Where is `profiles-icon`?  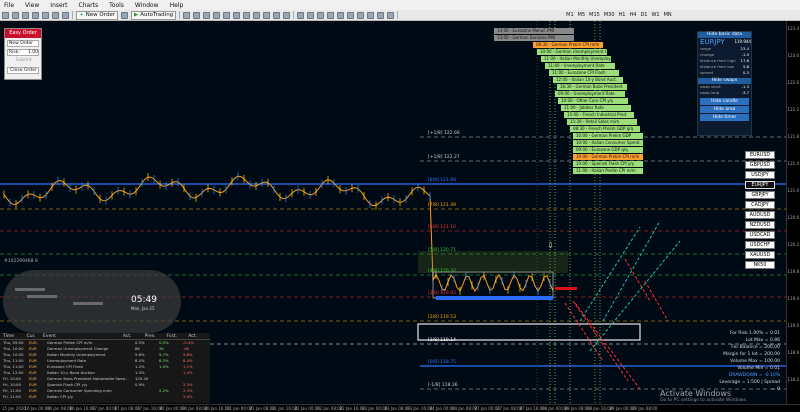
profiles-icon is located at coordinates (15, 15).